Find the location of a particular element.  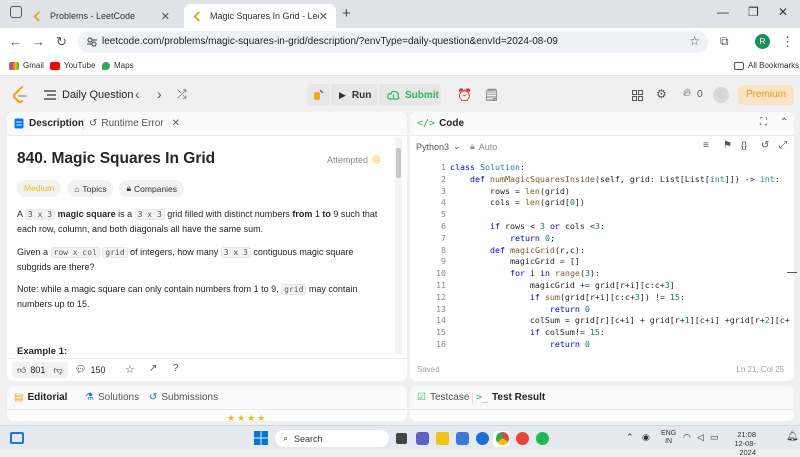

attempted-icon: ◎ is located at coordinates (376, 159).